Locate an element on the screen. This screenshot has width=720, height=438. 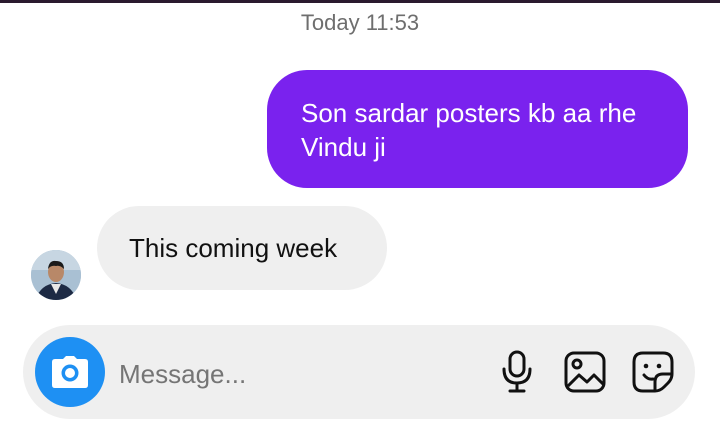
camera-button is located at coordinates (70, 372).